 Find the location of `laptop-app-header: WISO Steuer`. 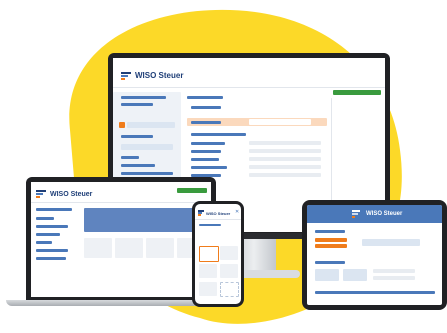

laptop-app-header: WISO Steuer is located at coordinates (64, 194).